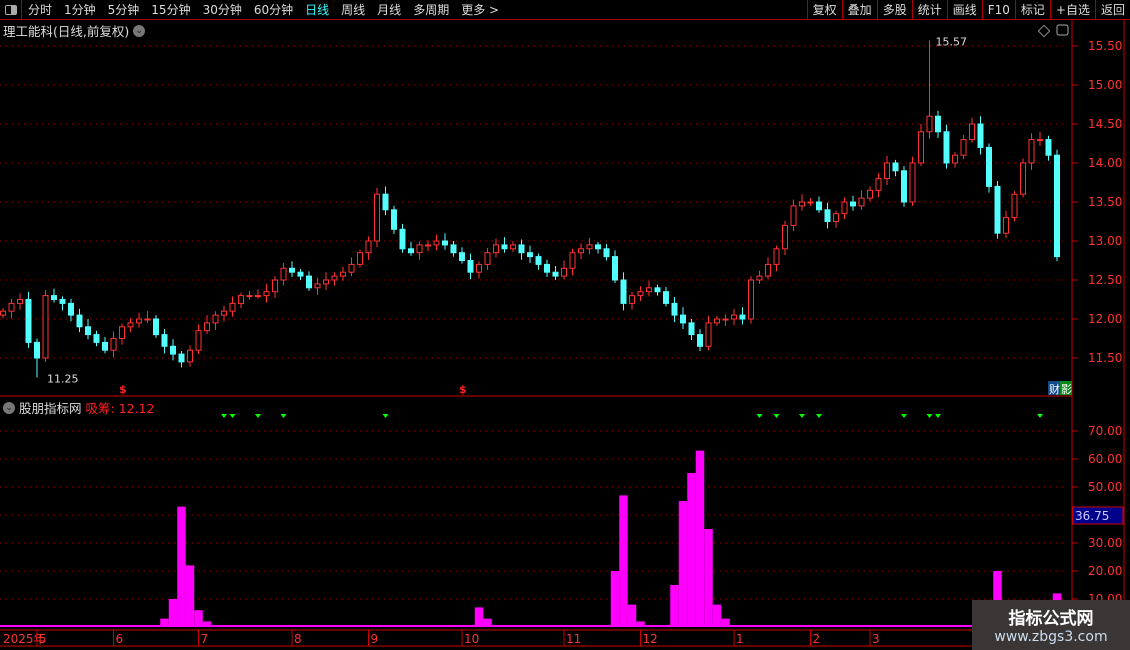 The width and height of the screenshot is (1130, 650). What do you see at coordinates (471, 639) in the screenshot?
I see `month-label: 10` at bounding box center [471, 639].